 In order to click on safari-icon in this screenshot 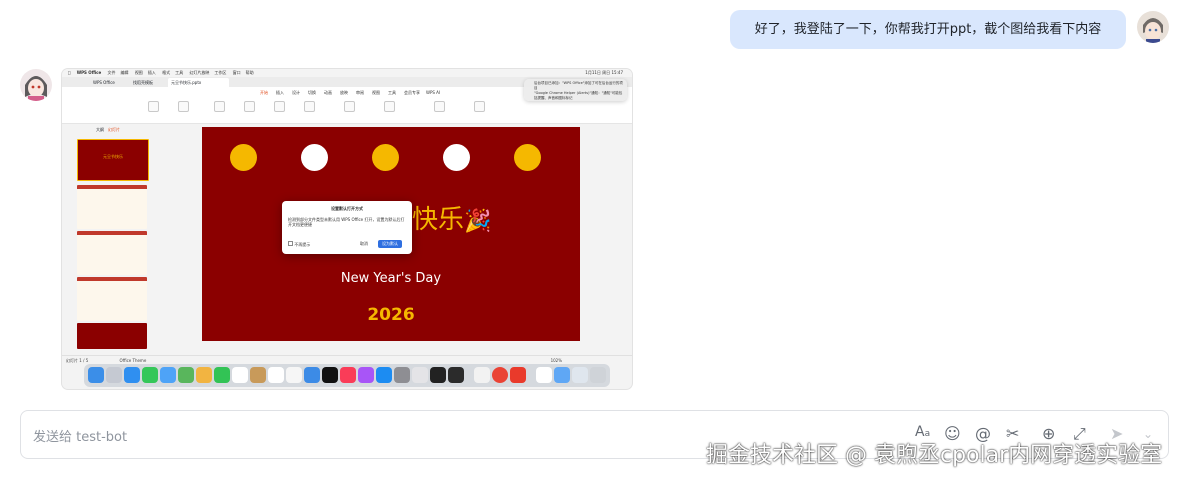, I will do `click(132, 375)`.